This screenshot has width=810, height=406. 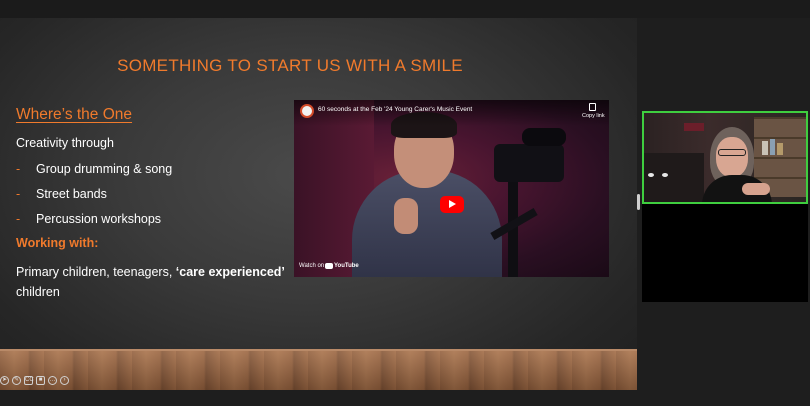 What do you see at coordinates (756, 189) in the screenshot?
I see `participant-hand` at bounding box center [756, 189].